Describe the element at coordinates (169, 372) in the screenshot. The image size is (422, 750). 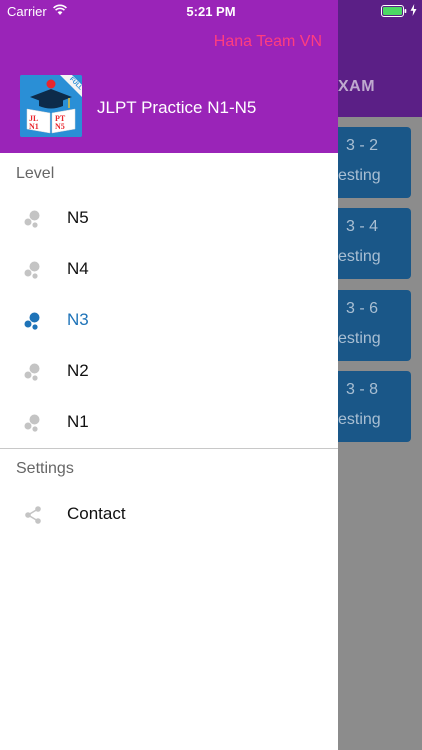
I see `level-item-n2: N2` at that location.